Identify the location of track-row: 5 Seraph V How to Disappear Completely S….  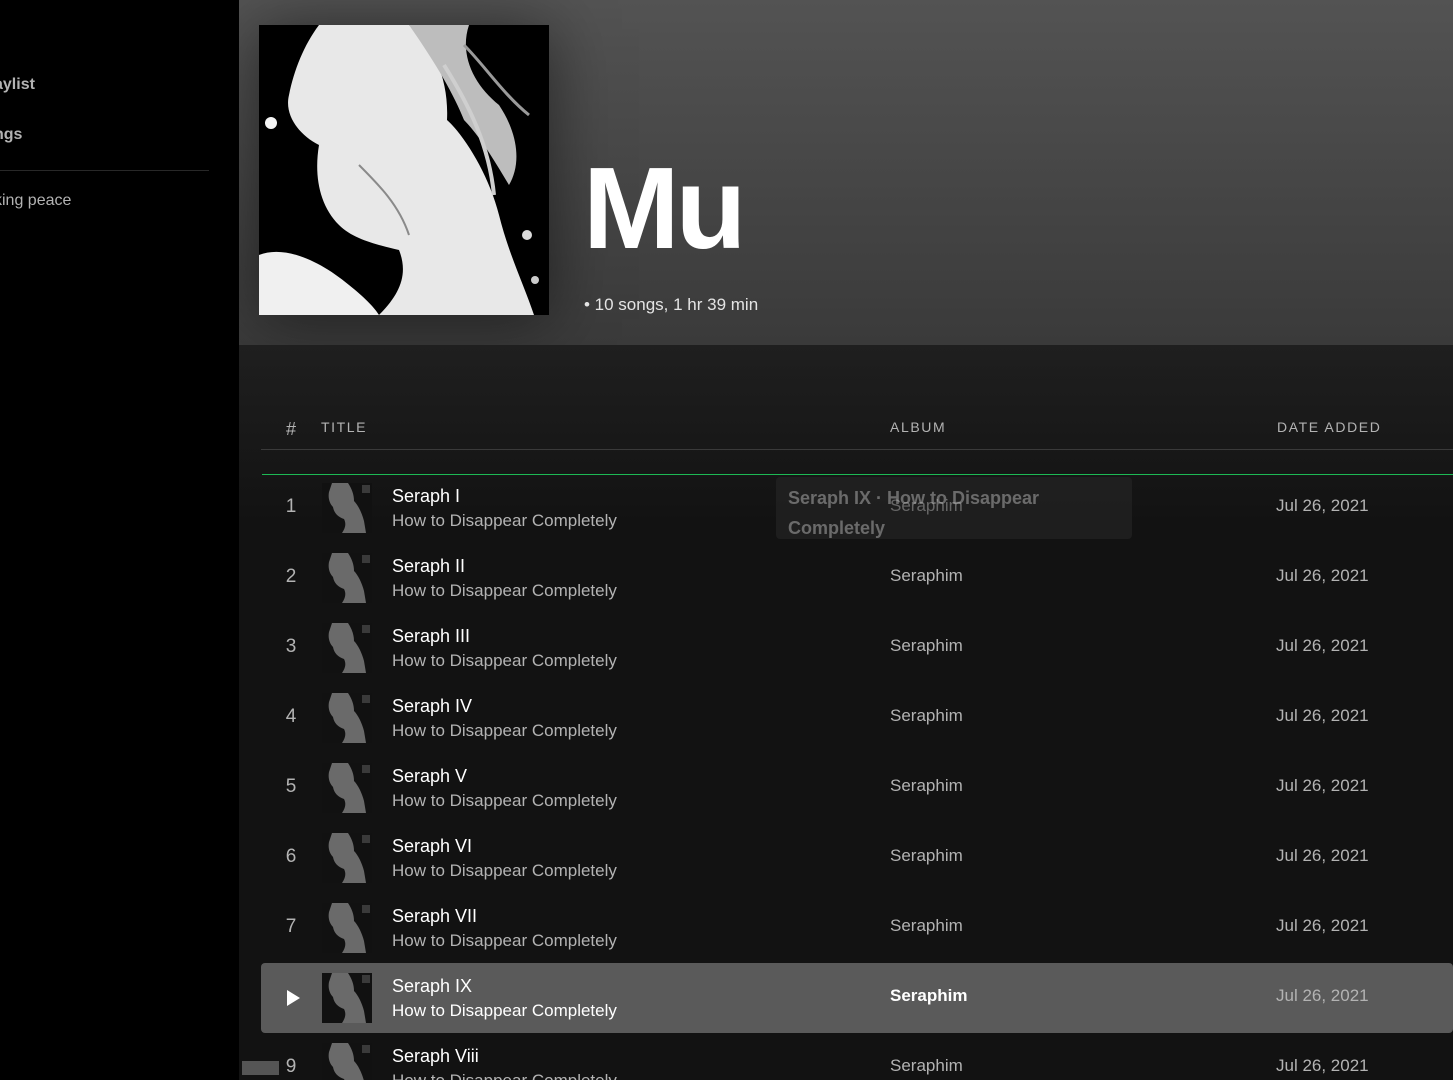
(857, 788).